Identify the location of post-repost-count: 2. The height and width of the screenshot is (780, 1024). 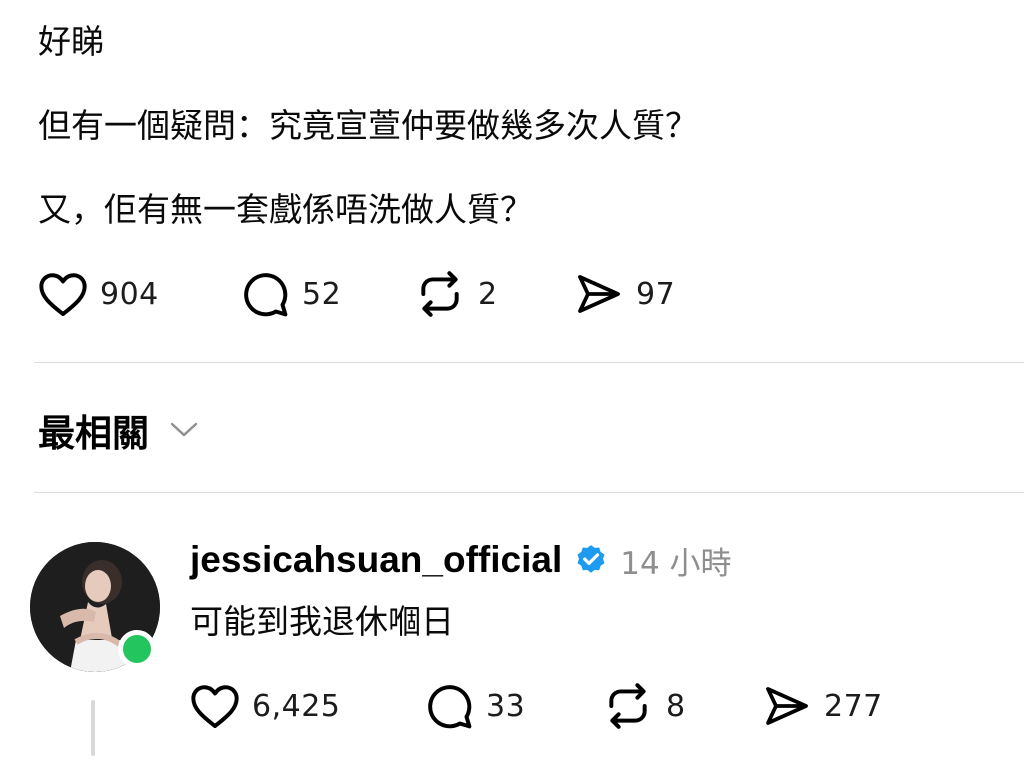
(488, 294).